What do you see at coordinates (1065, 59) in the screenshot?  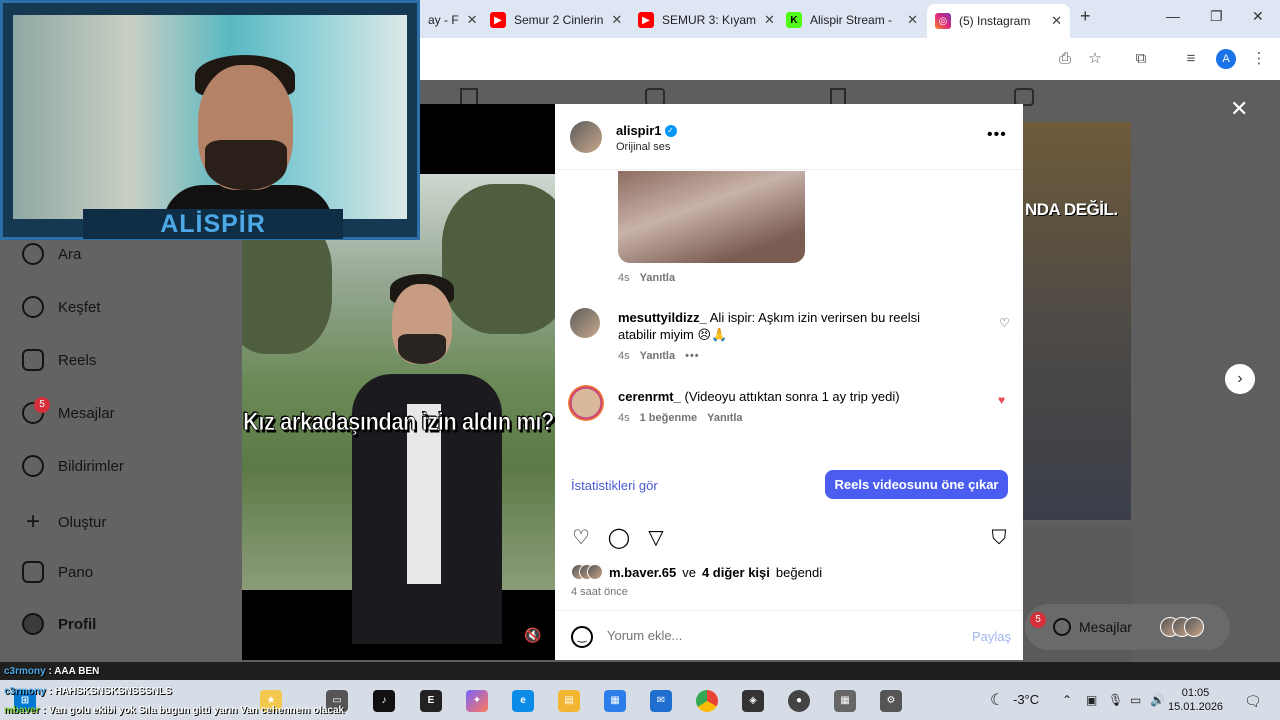 I see `install-app-icon: ⎙` at bounding box center [1065, 59].